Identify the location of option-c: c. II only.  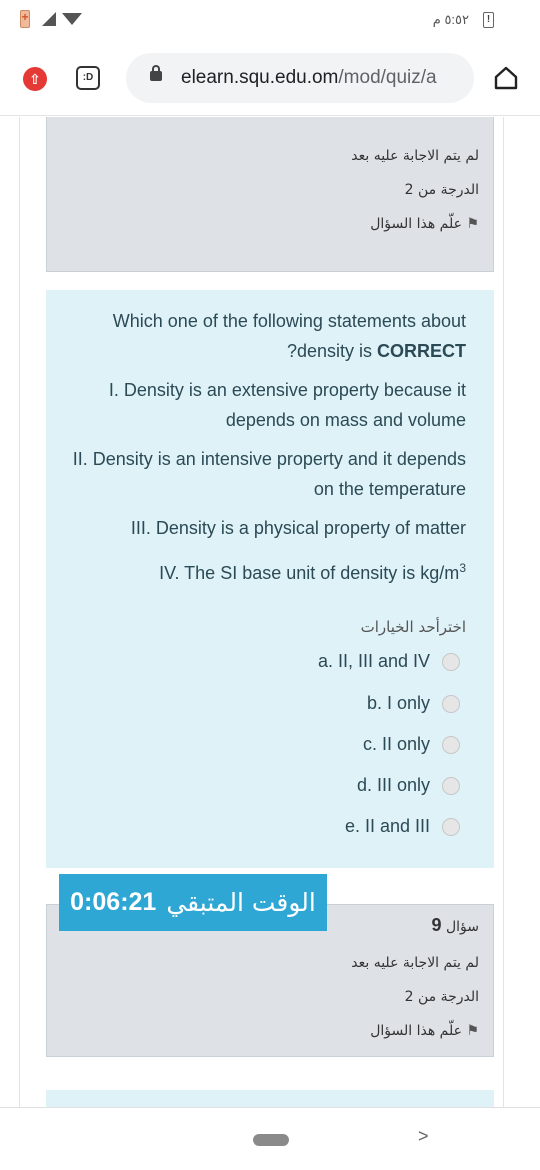
(411, 744).